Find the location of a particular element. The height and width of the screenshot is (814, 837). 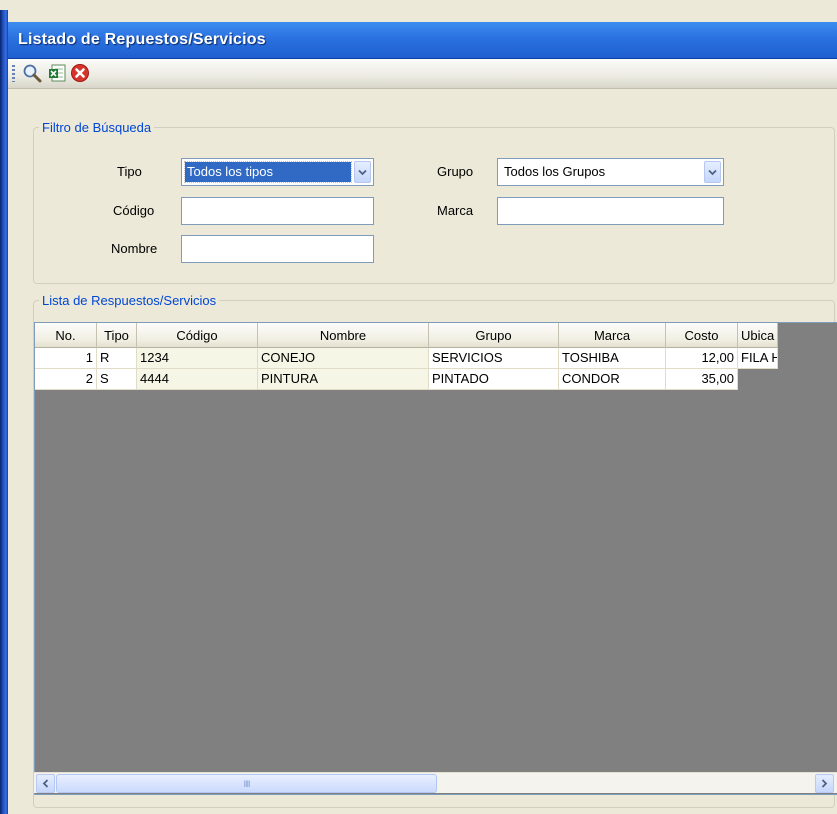

excel-icon is located at coordinates (57, 73).